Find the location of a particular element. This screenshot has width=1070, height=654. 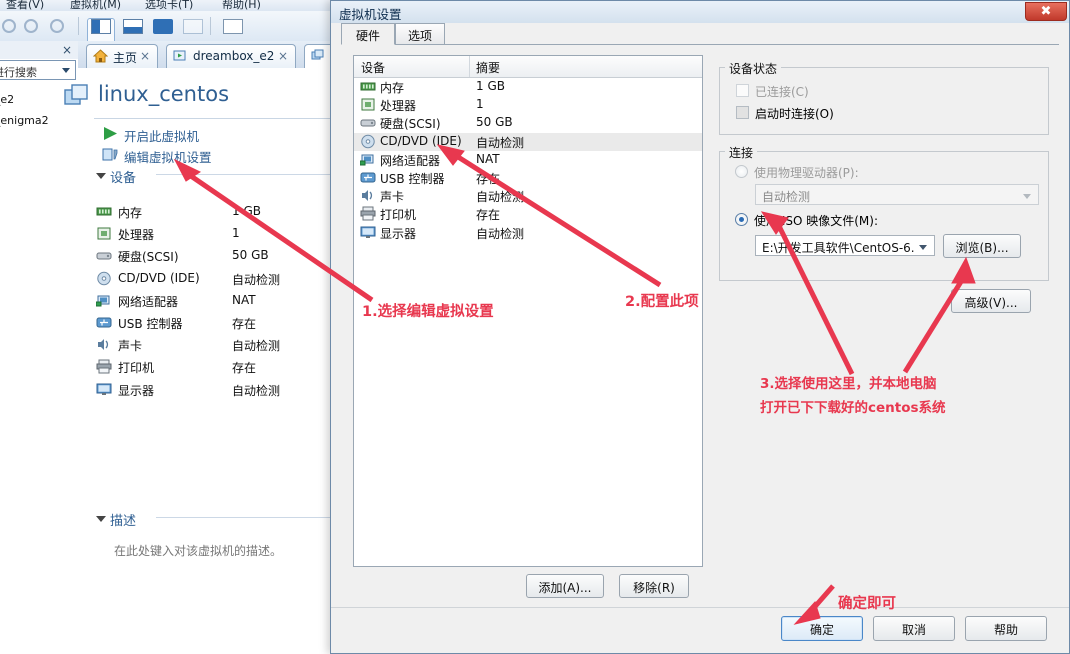

menu-item-help: 帮助(H) is located at coordinates (241, 5).